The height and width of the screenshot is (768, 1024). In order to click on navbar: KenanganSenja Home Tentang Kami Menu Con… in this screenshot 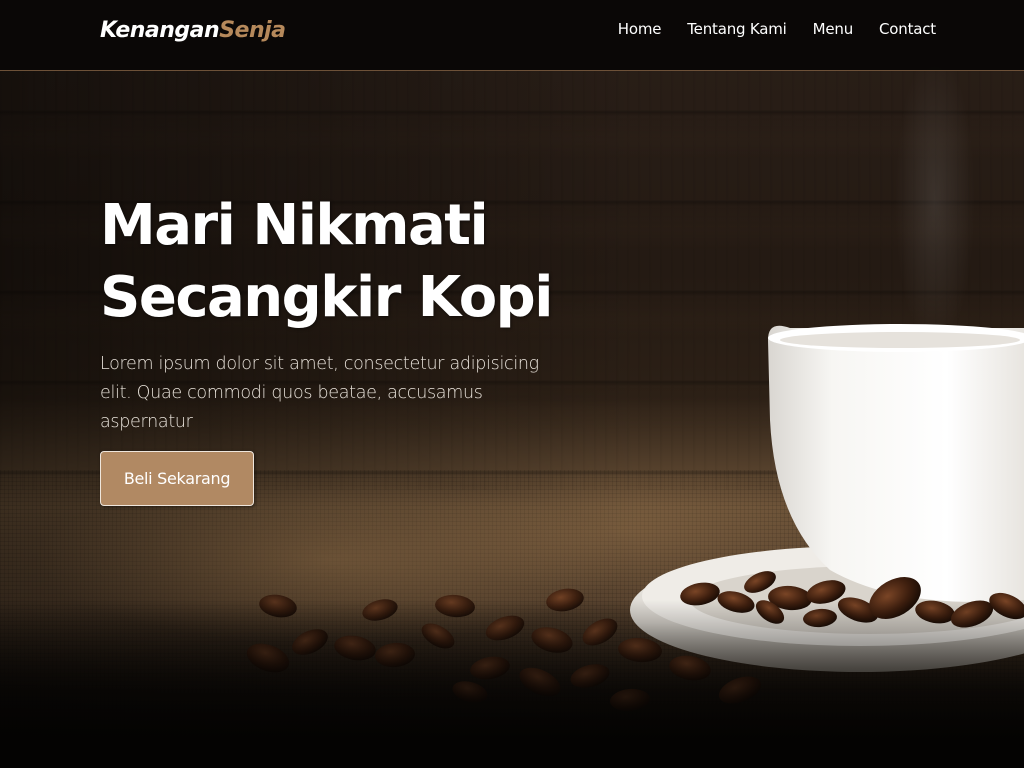, I will do `click(512, 35)`.